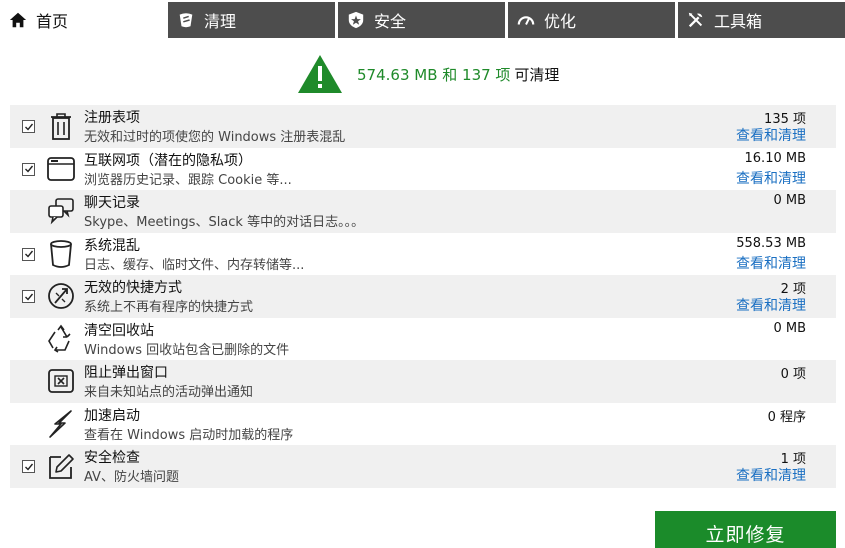  I want to click on item-title: 加速启动, so click(112, 415).